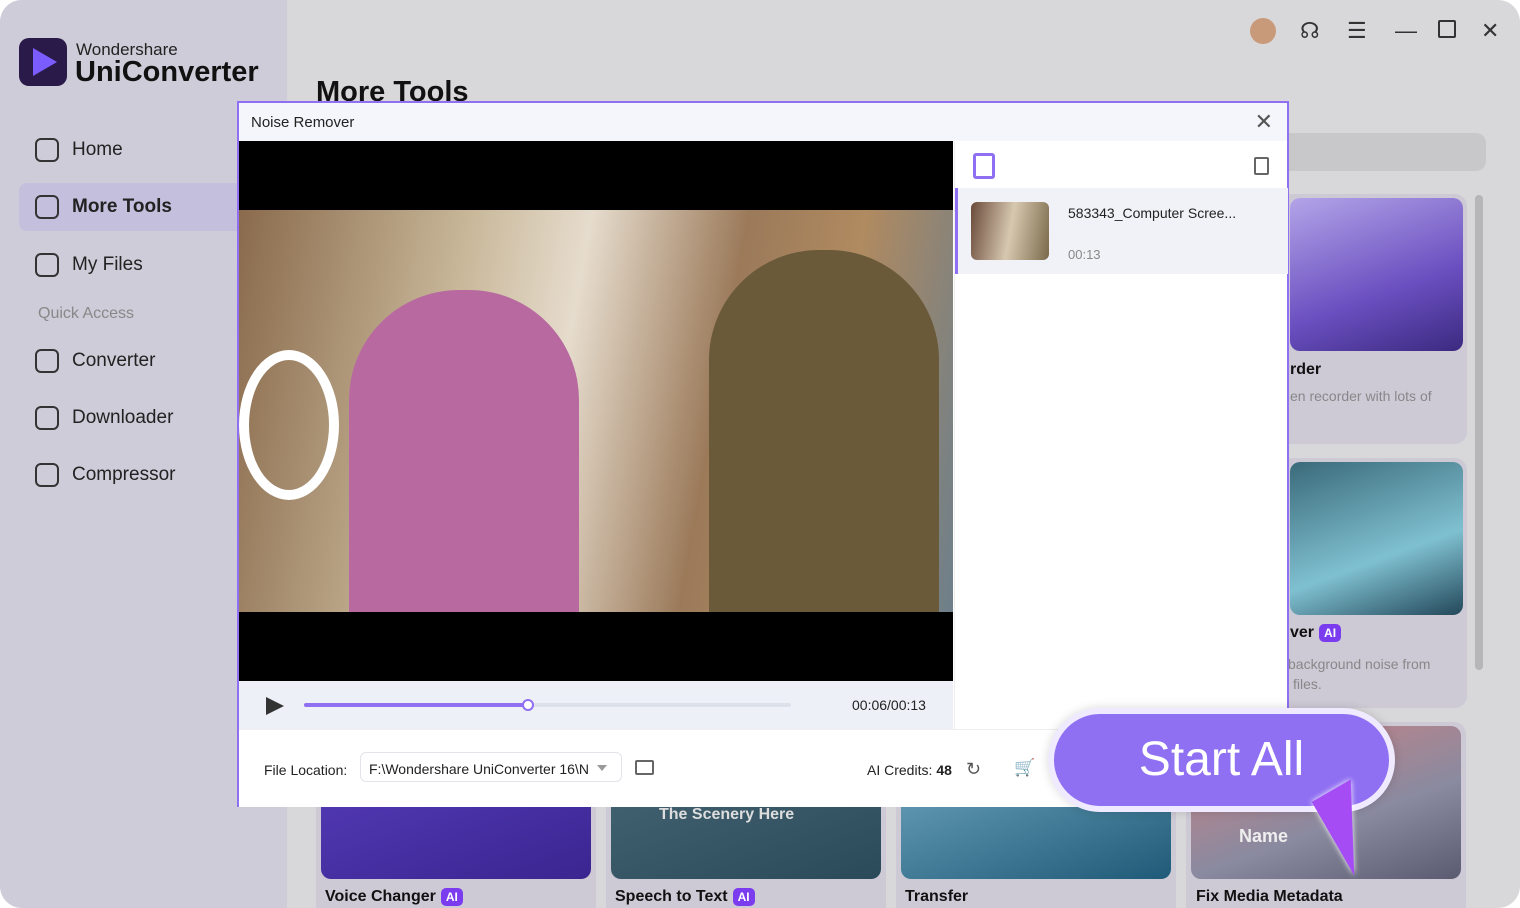 This screenshot has height=908, width=1520. What do you see at coordinates (1447, 29) in the screenshot?
I see `maximize-icon` at bounding box center [1447, 29].